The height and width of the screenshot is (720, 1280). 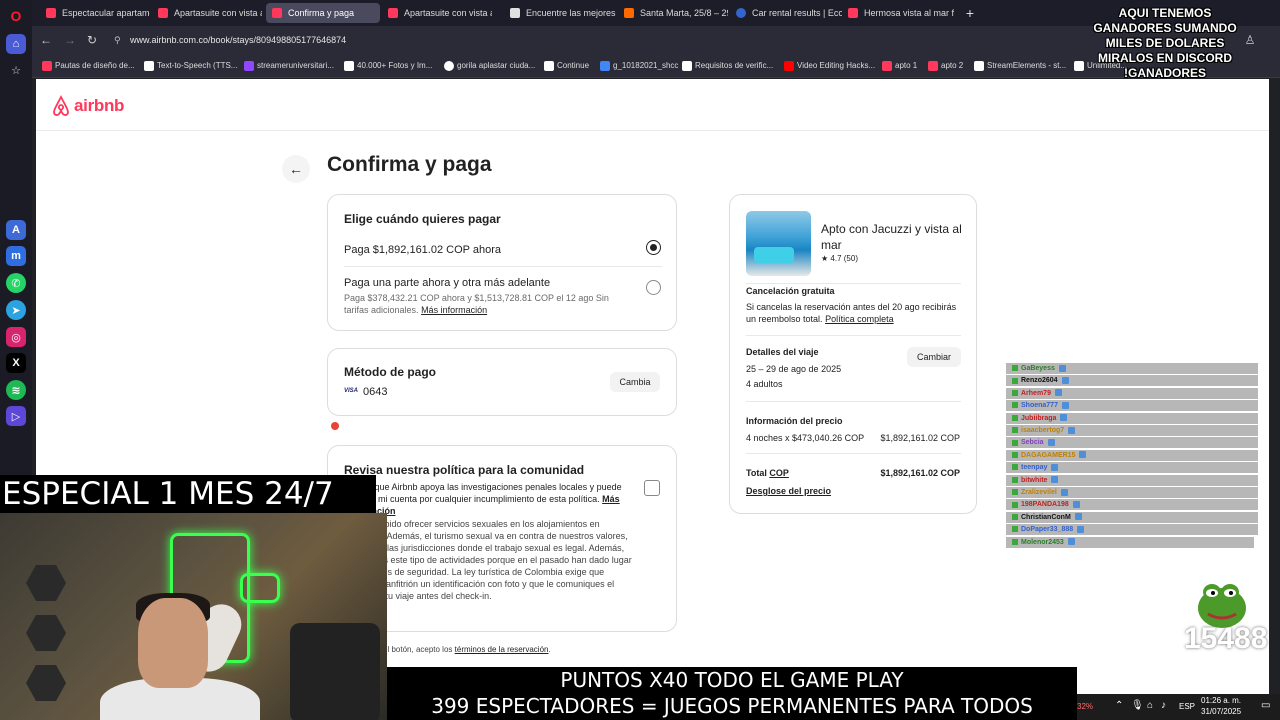 I want to click on site-info-icon: ⚲, so click(x=117, y=40).